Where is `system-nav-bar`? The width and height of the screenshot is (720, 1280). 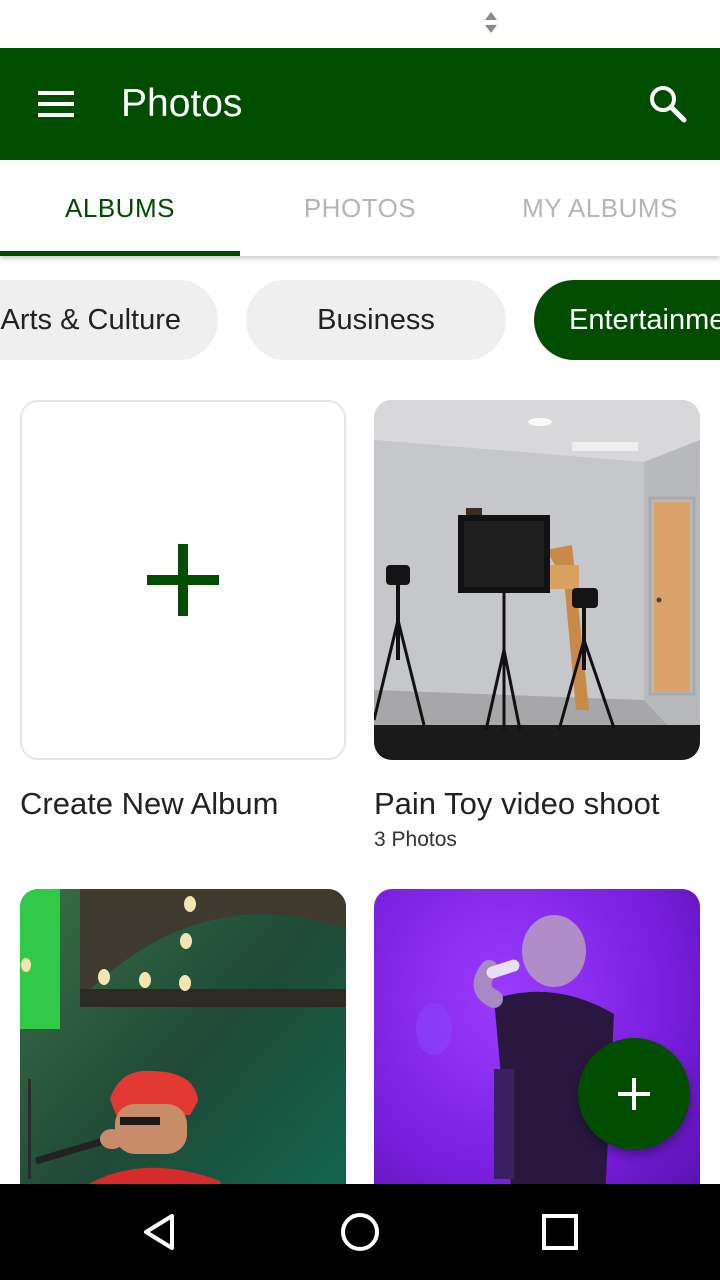 system-nav-bar is located at coordinates (360, 1232).